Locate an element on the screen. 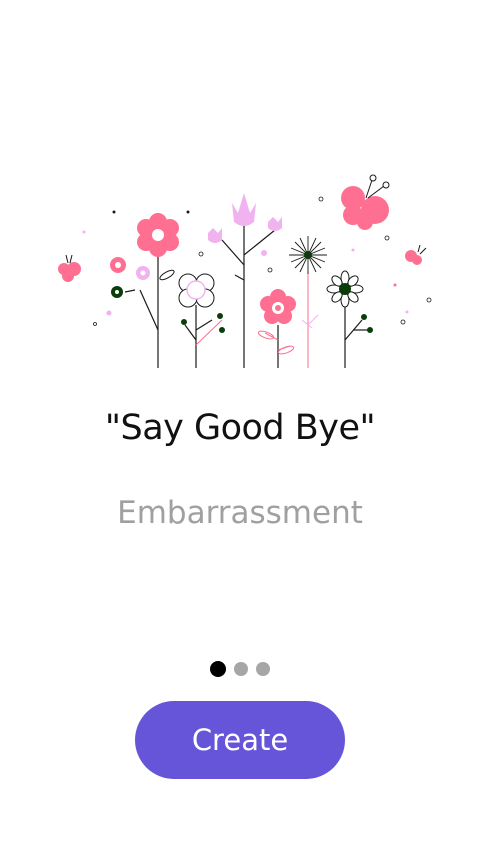 This screenshot has width=480, height=854. onboarding-subline: Embarrassment is located at coordinates (240, 513).